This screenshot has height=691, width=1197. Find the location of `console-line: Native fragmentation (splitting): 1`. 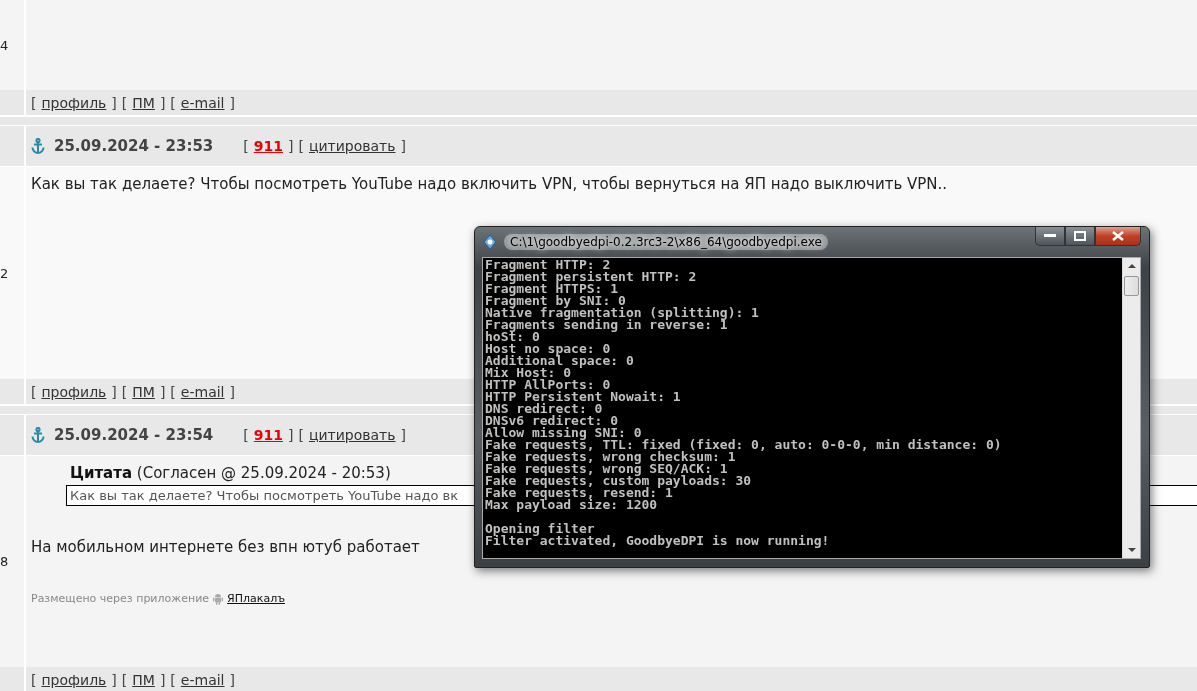

console-line: Native fragmentation (splitting): 1 is located at coordinates (622, 313).